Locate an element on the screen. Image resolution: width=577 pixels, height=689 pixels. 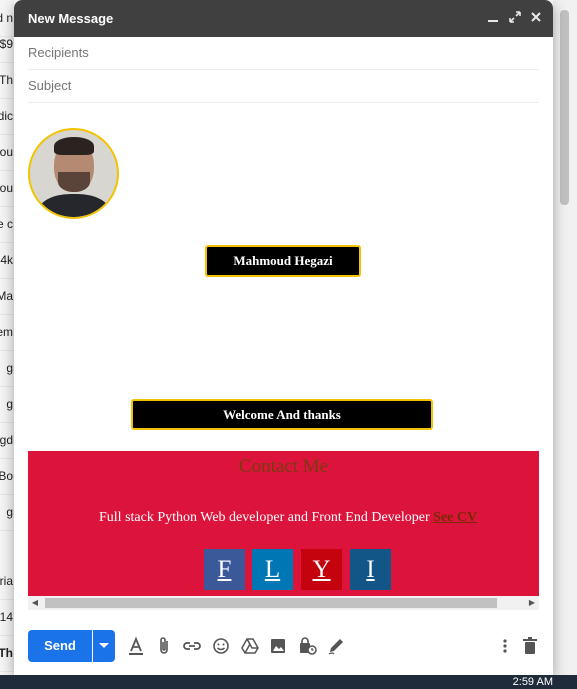
compose-toolbar: Send is located at coordinates (283, 646).